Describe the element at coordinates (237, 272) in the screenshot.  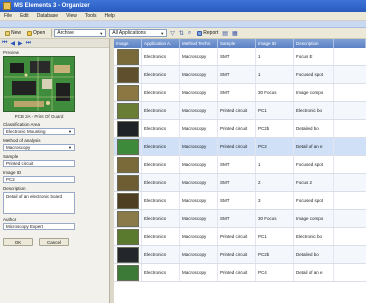
I see `sample-cell: Printed circuit` at that location.